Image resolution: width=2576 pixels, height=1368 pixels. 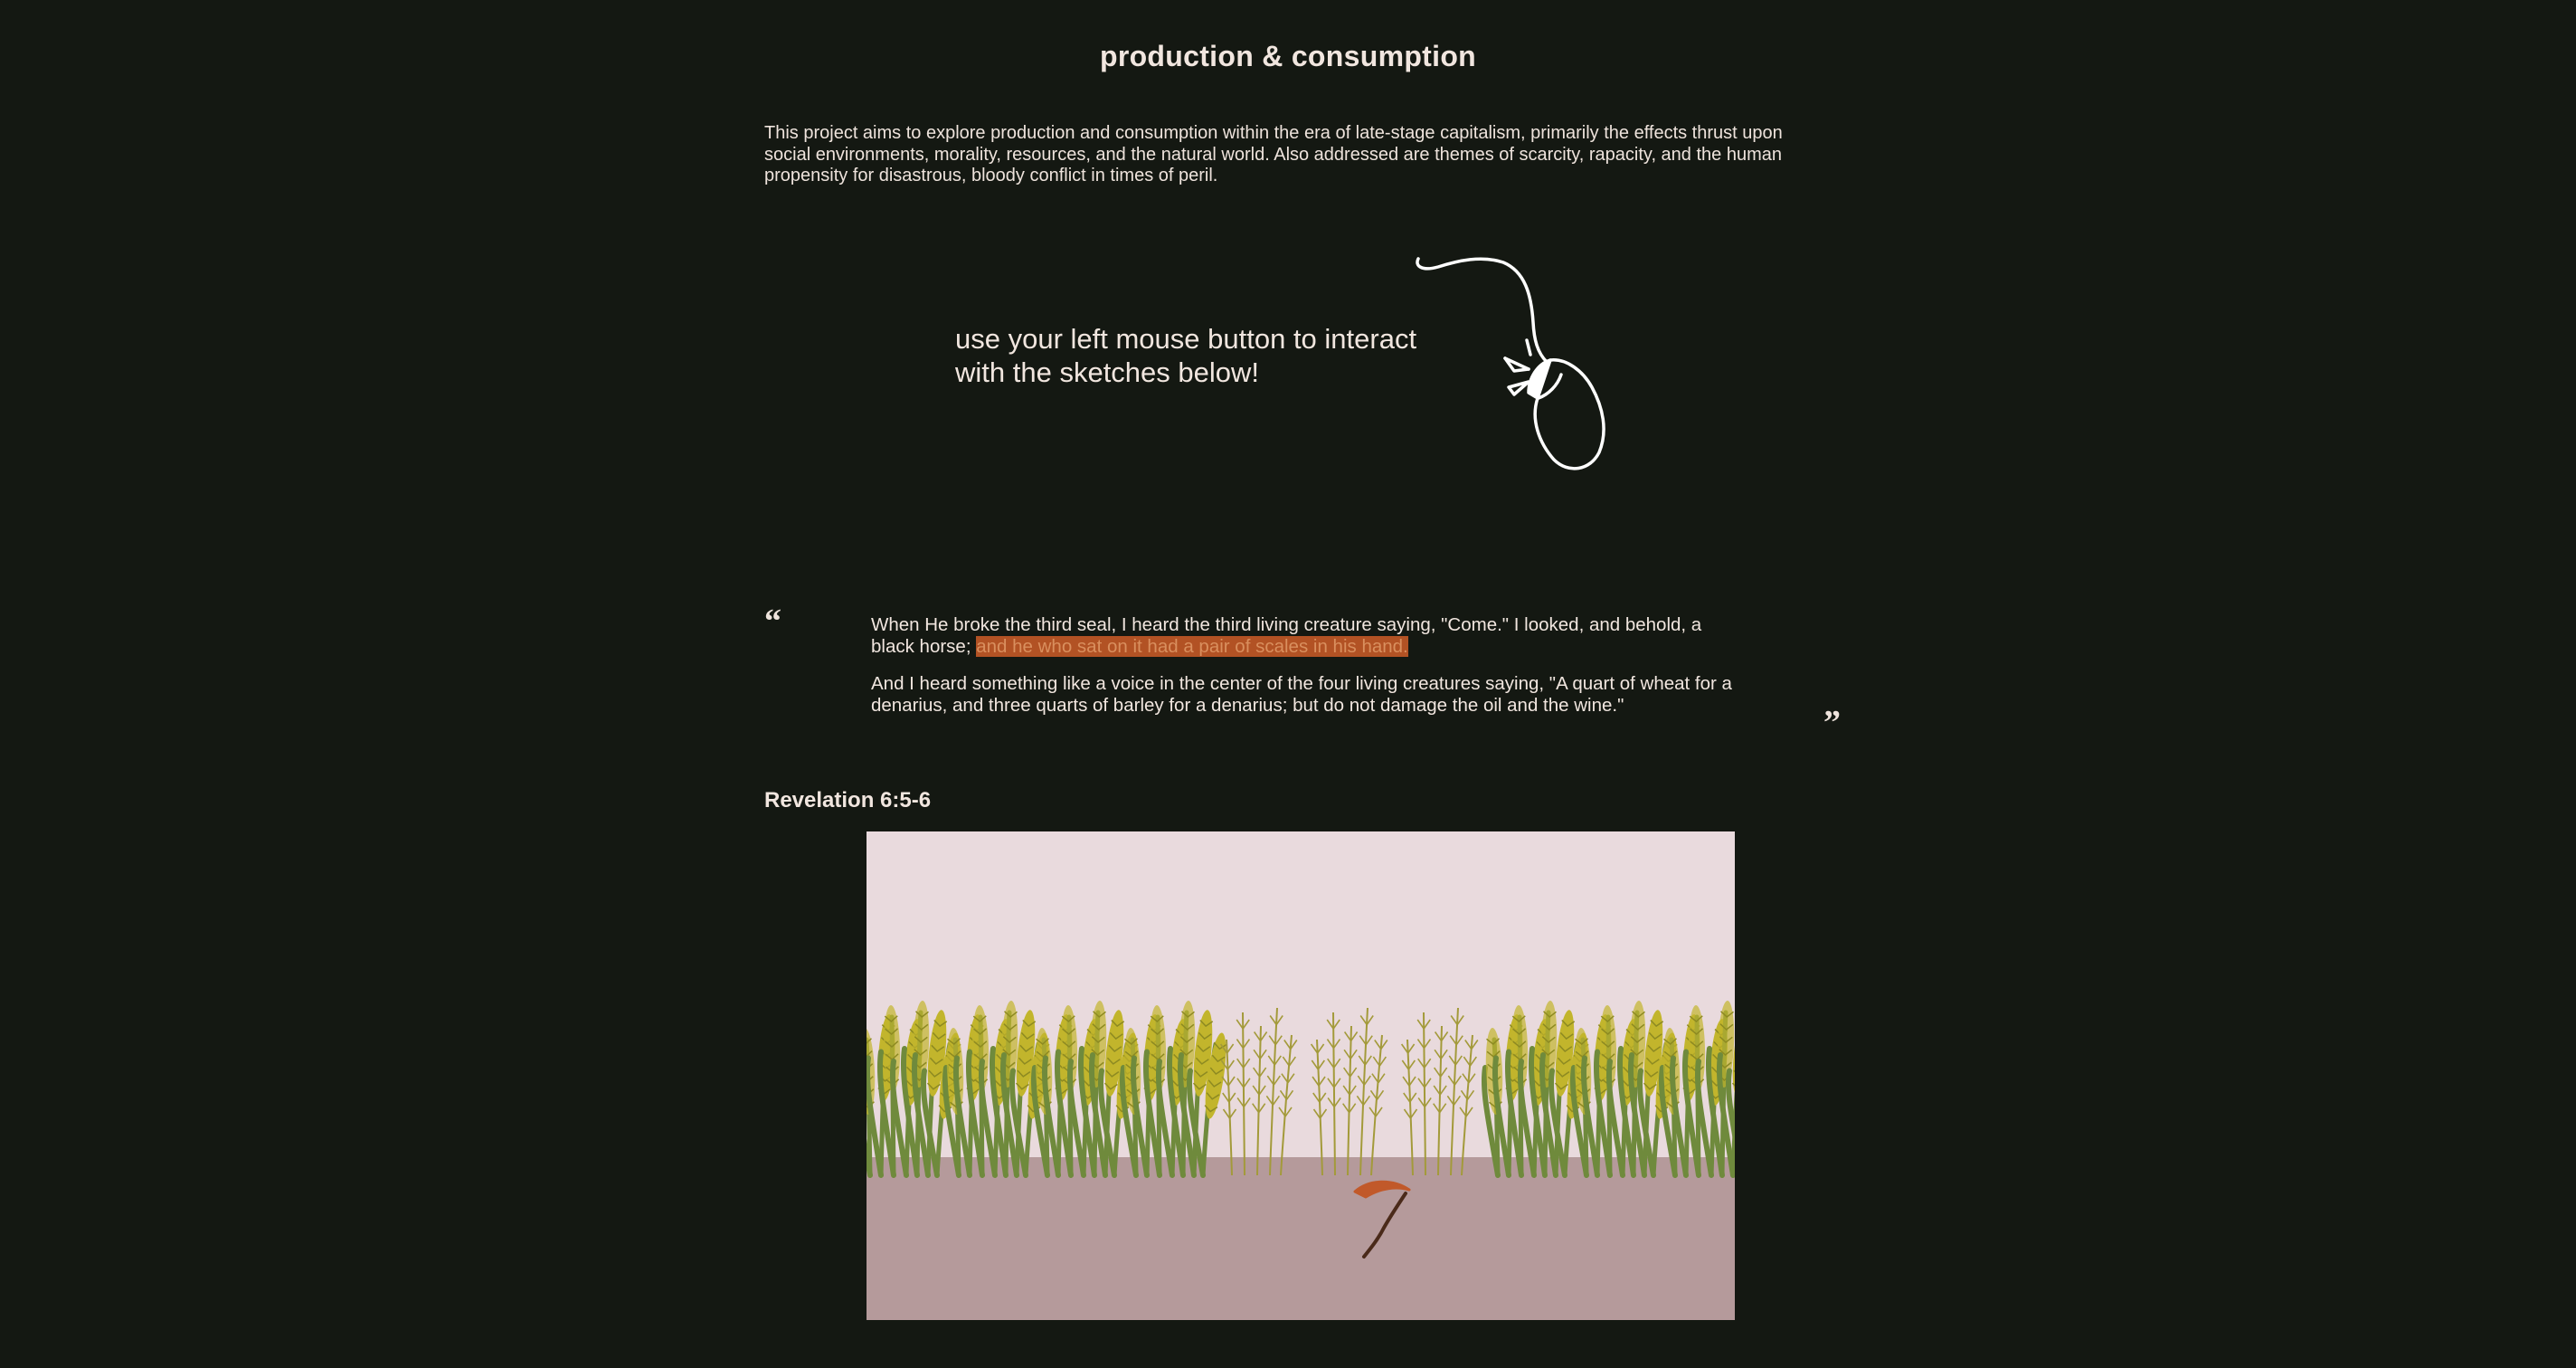 I want to click on field-sketch, so click(x=1301, y=1130).